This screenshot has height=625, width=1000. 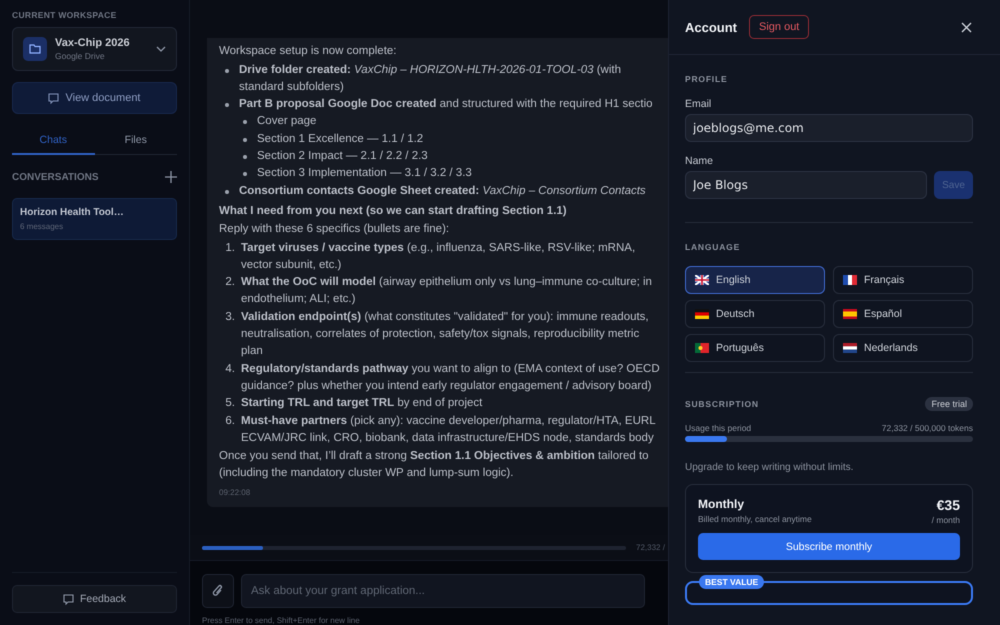 I want to click on view-document-button: View document, so click(x=94, y=98).